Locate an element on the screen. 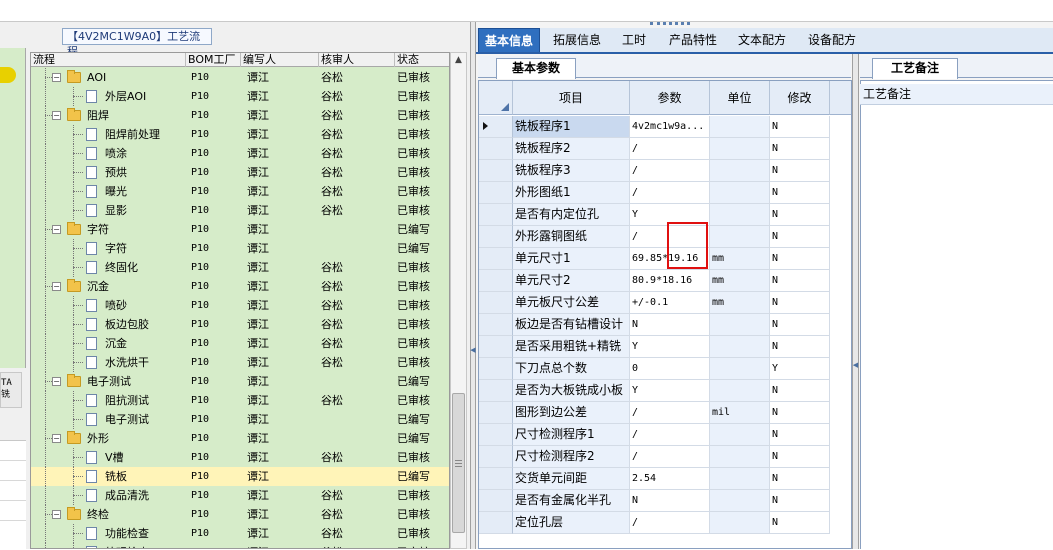 Image resolution: width=1053 pixels, height=550 pixels. grid-row: 交货单元间距 2.54 N is located at coordinates (665, 479).